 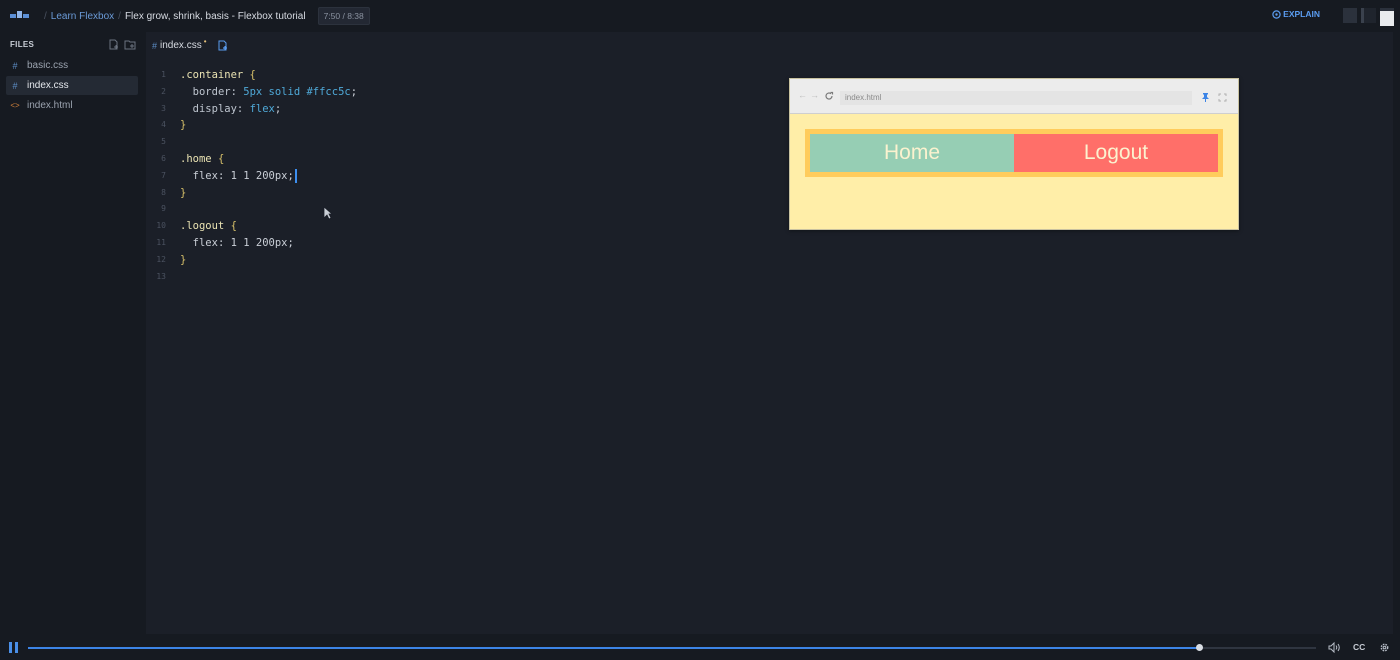 I want to click on line-number: 10, so click(x=161, y=226).